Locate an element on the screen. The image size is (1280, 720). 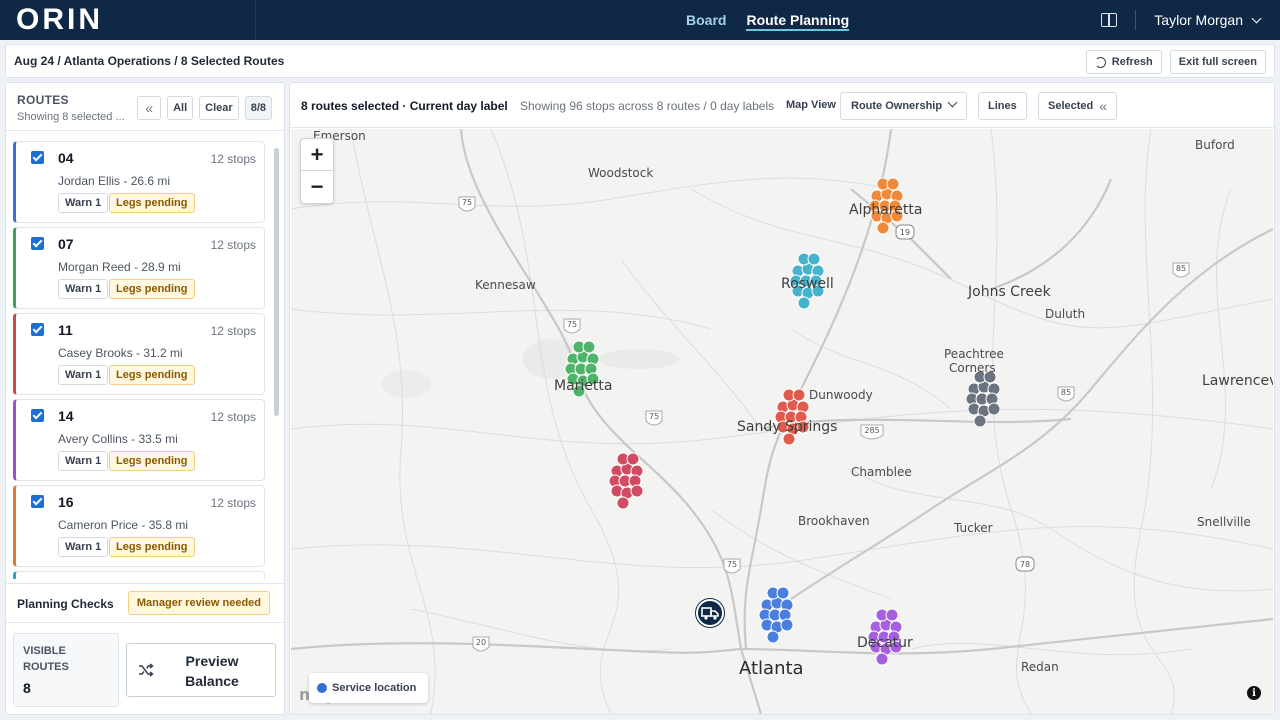
refresh-button: Refresh is located at coordinates (1123, 62).